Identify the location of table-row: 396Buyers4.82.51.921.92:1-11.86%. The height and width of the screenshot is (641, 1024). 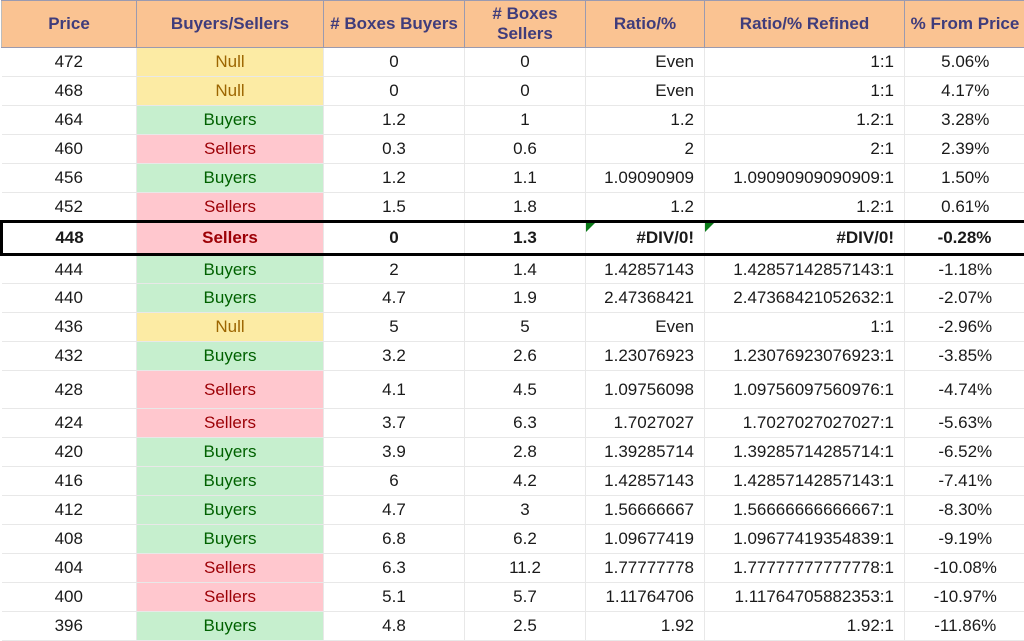
(513, 626).